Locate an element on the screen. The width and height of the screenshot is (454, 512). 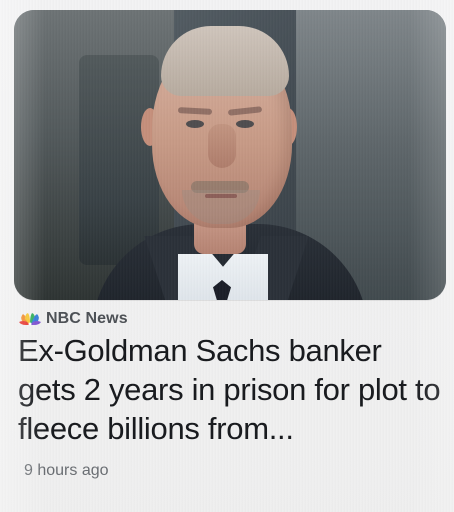
left-eye-shape is located at coordinates (195, 124).